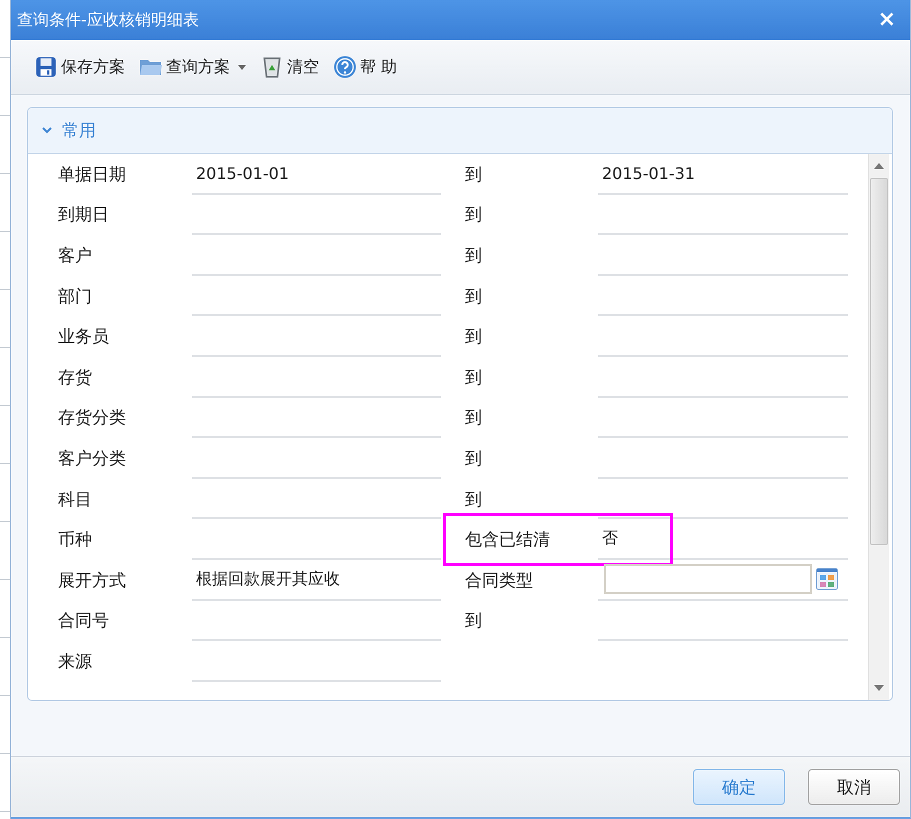 The height and width of the screenshot is (819, 911). I want to click on scrollbar, so click(878, 427).